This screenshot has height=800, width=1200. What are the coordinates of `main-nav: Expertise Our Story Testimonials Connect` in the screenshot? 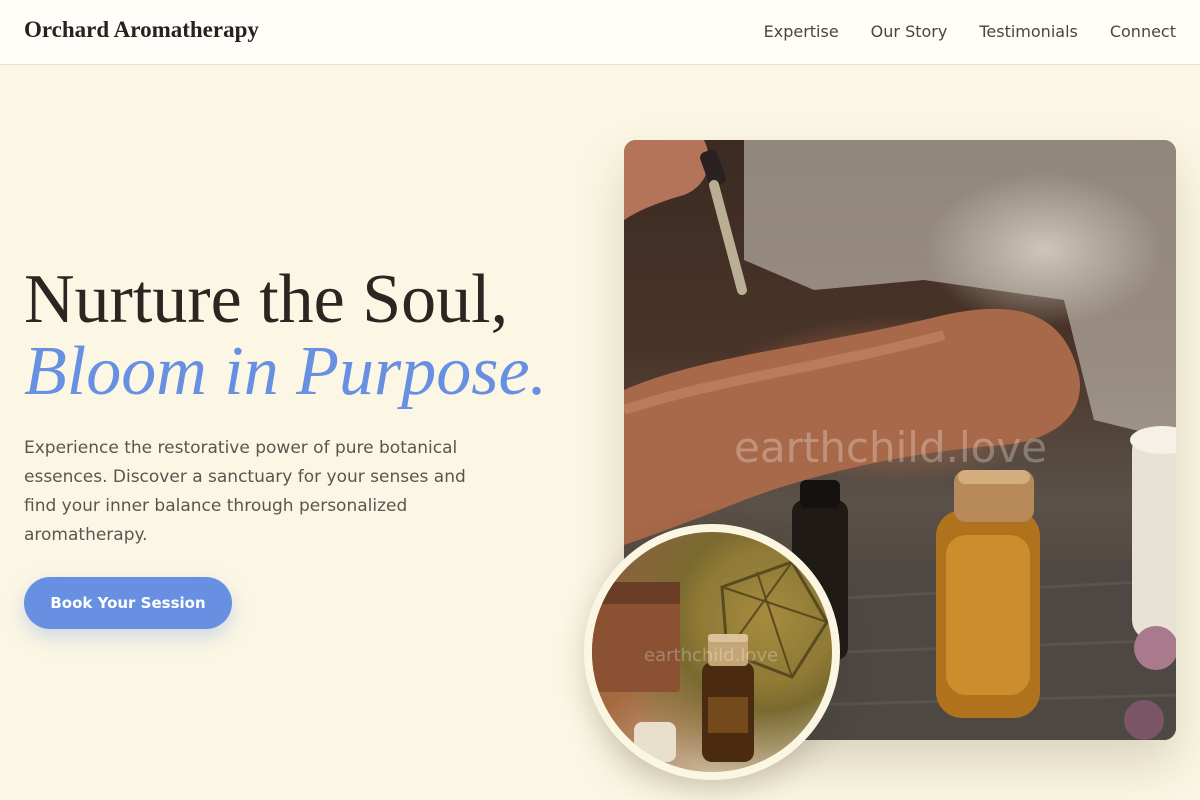 It's located at (970, 31).